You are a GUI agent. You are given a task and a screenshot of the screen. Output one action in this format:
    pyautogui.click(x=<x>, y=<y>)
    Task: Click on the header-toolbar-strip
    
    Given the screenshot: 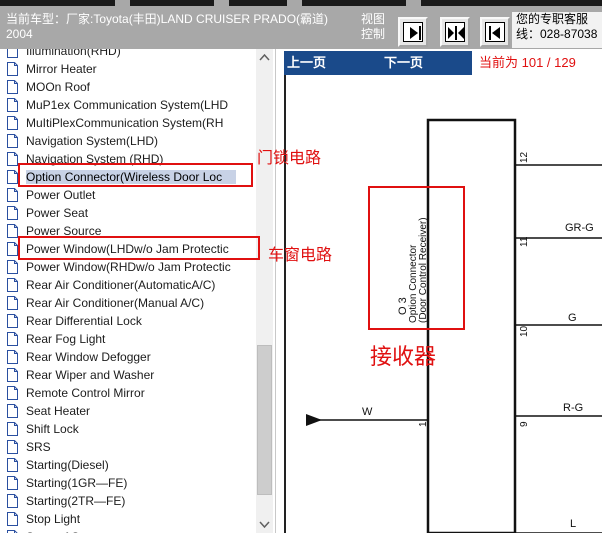 What is the action you would take?
    pyautogui.click(x=301, y=3)
    